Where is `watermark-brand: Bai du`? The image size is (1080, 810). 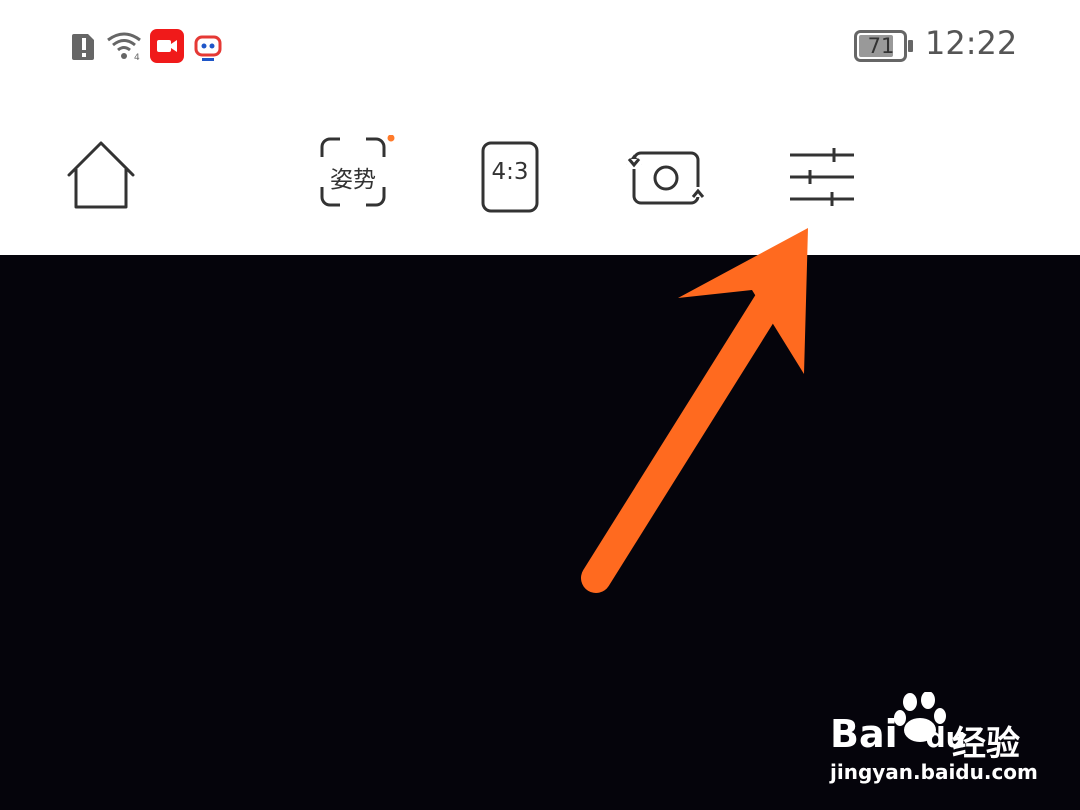
watermark-brand: Bai du is located at coordinates (898, 734).